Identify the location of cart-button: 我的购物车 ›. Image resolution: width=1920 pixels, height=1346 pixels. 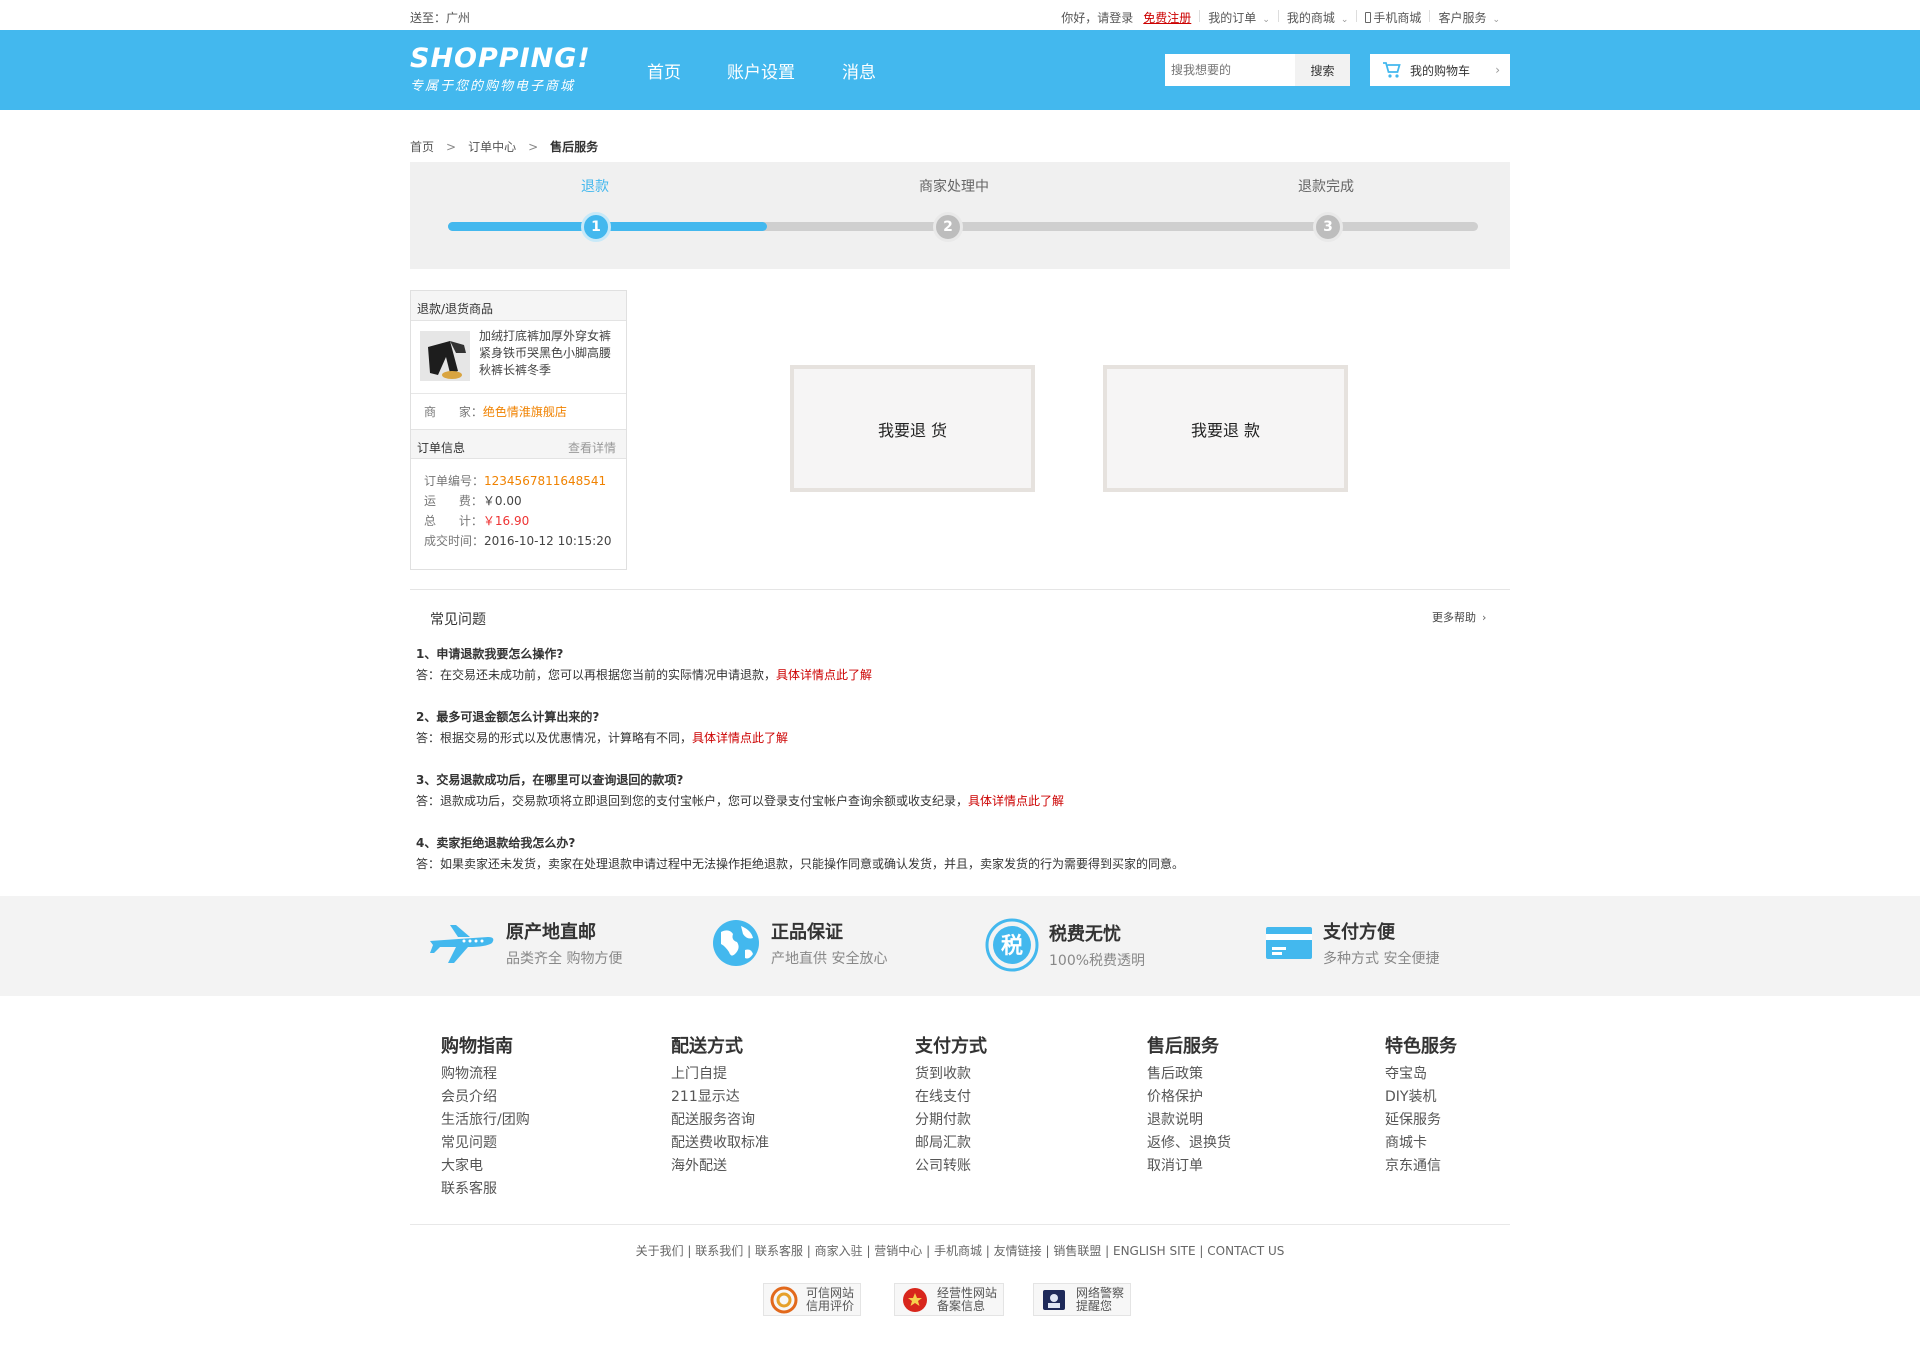
(1440, 70).